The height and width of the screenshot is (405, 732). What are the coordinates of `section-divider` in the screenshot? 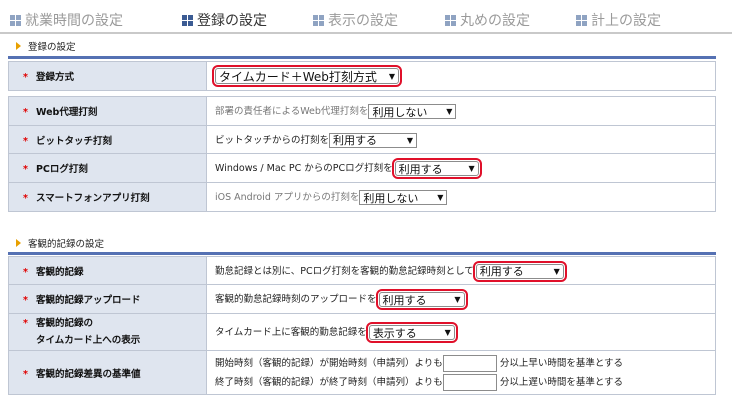 It's located at (362, 253).